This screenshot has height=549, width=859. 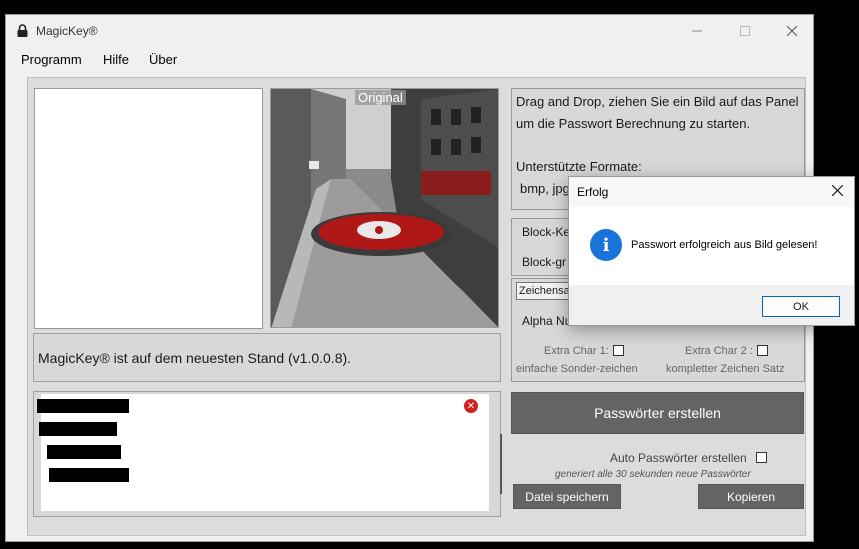 I want to click on password-list: ✕, so click(x=269, y=452).